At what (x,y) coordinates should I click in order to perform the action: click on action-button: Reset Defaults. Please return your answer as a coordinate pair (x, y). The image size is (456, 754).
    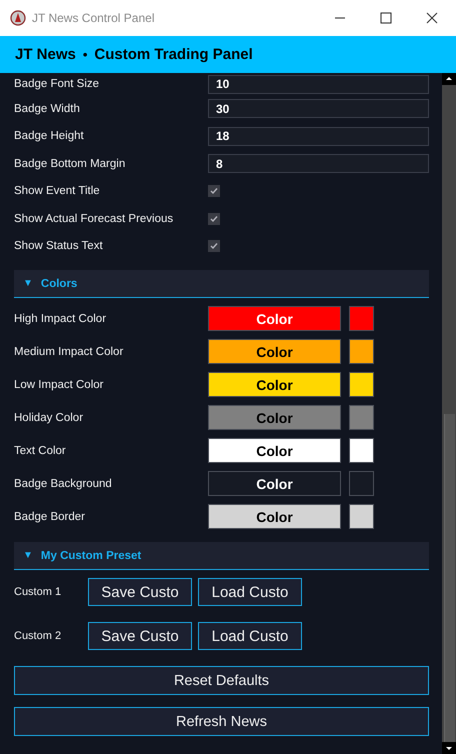
    Looking at the image, I should click on (221, 680).